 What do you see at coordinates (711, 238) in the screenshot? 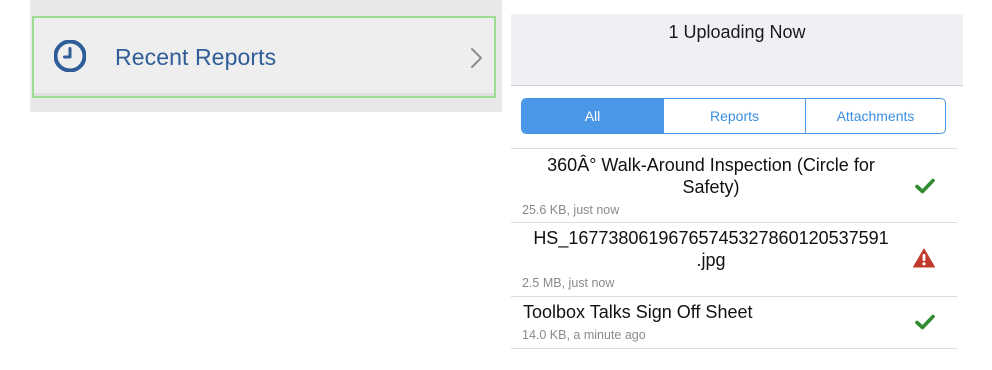
I see `item-title-line: HS_16773806196765745327860120537591` at bounding box center [711, 238].